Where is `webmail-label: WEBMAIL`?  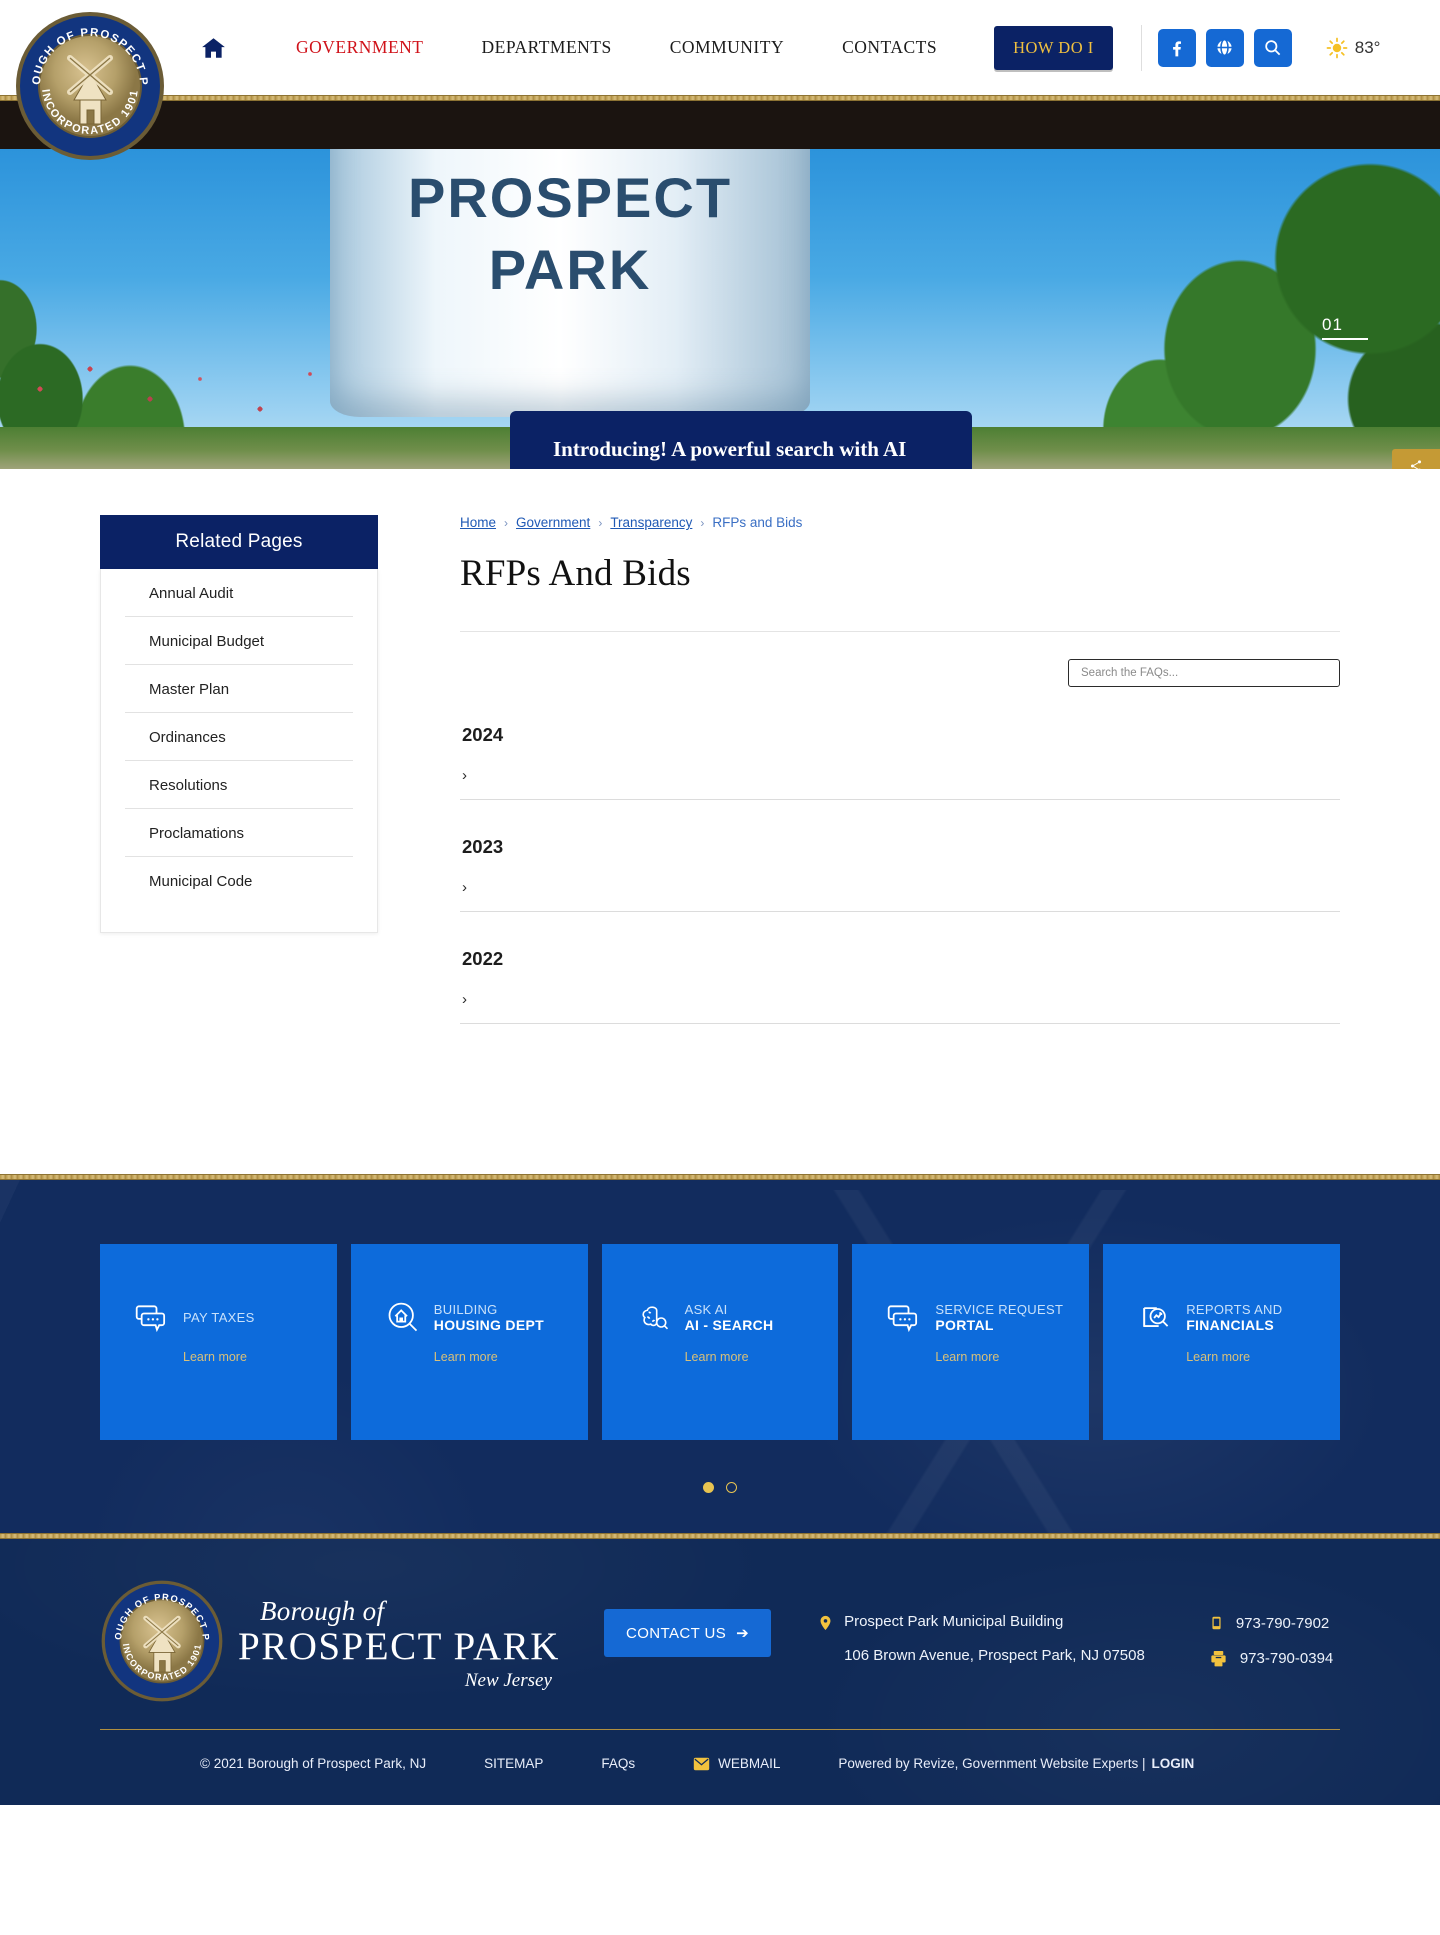 webmail-label: WEBMAIL is located at coordinates (749, 1763).